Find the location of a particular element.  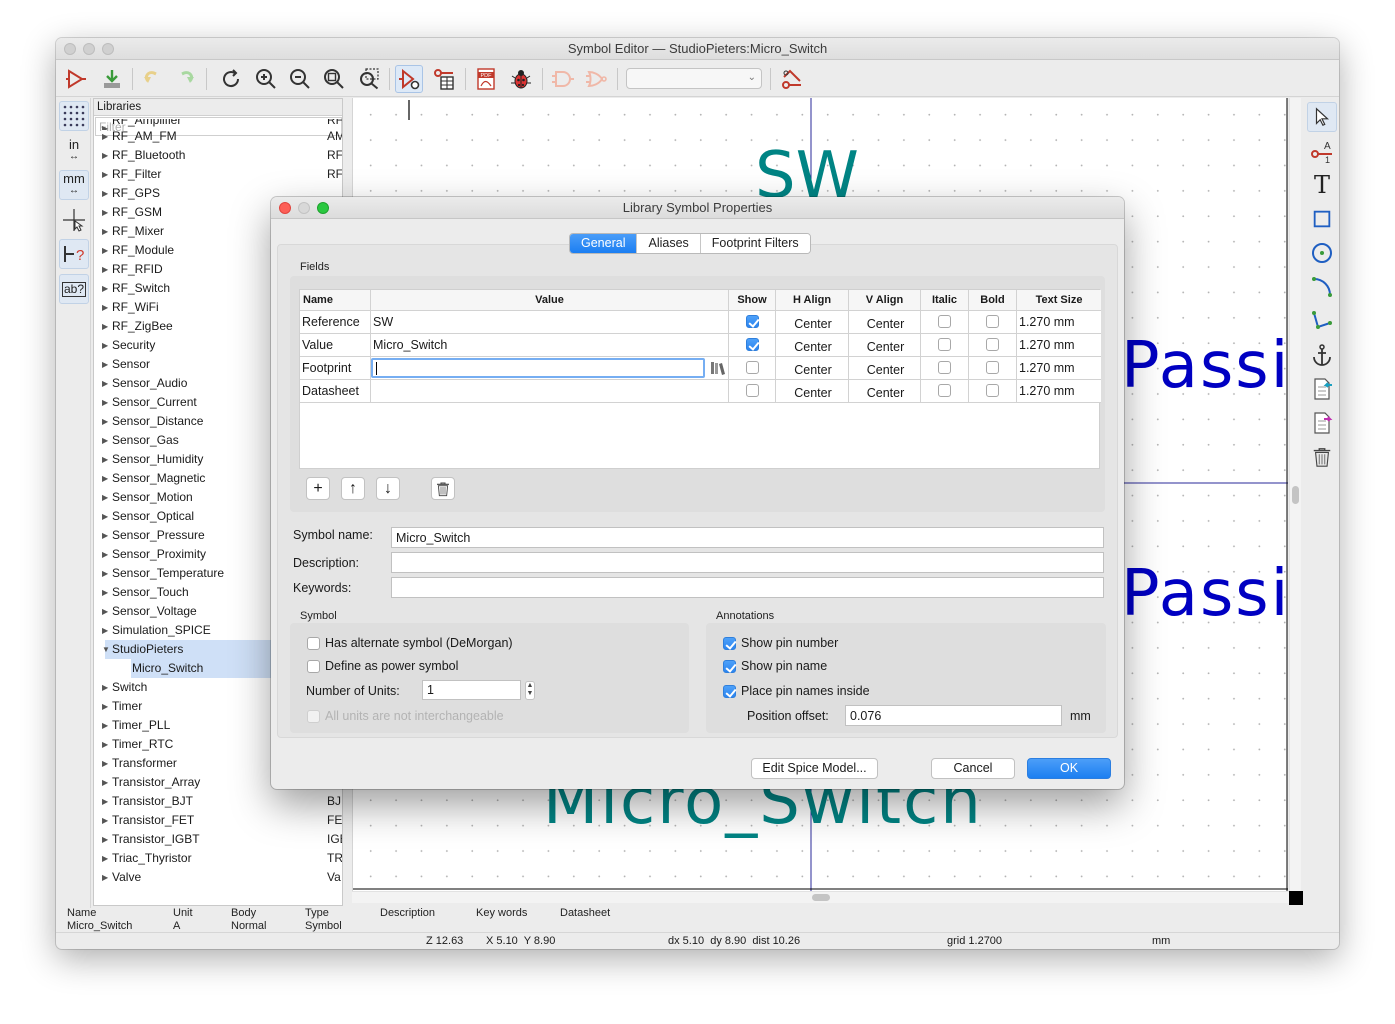

save-icon is located at coordinates (112, 79).